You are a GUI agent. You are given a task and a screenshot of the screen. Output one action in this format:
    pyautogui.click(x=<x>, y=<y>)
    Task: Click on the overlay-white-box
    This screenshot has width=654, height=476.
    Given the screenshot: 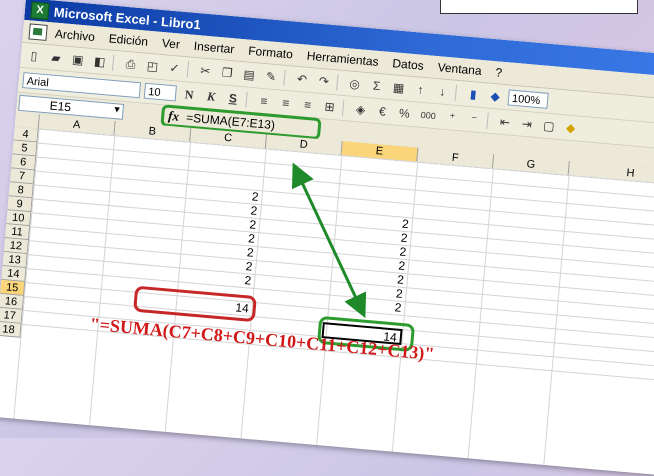 What is the action you would take?
    pyautogui.click(x=539, y=7)
    